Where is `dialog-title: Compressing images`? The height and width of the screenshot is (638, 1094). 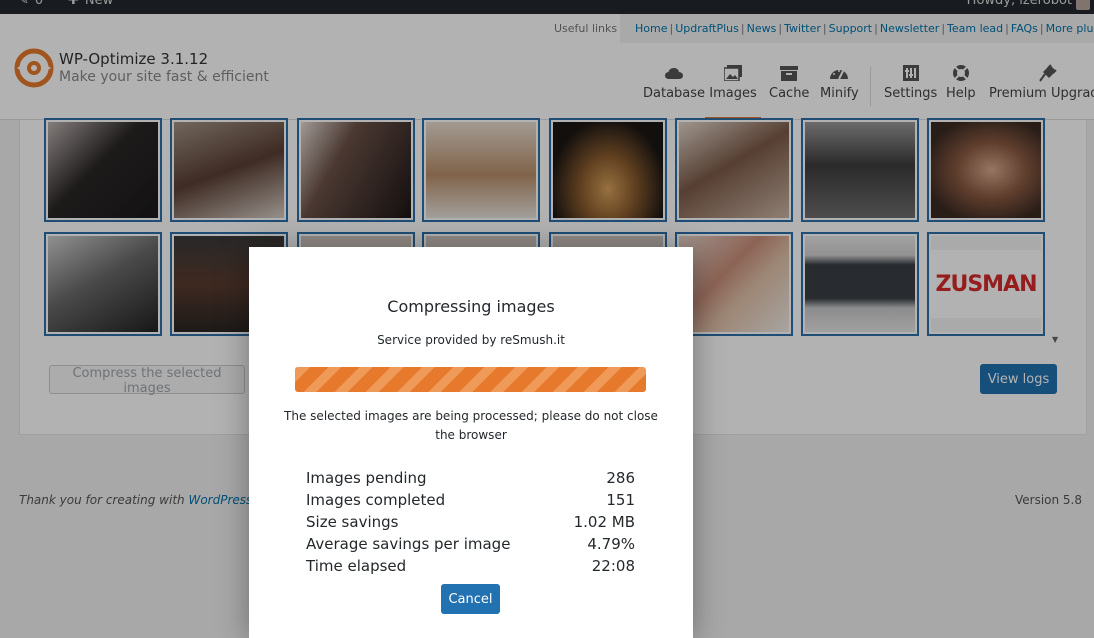
dialog-title: Compressing images is located at coordinates (471, 306).